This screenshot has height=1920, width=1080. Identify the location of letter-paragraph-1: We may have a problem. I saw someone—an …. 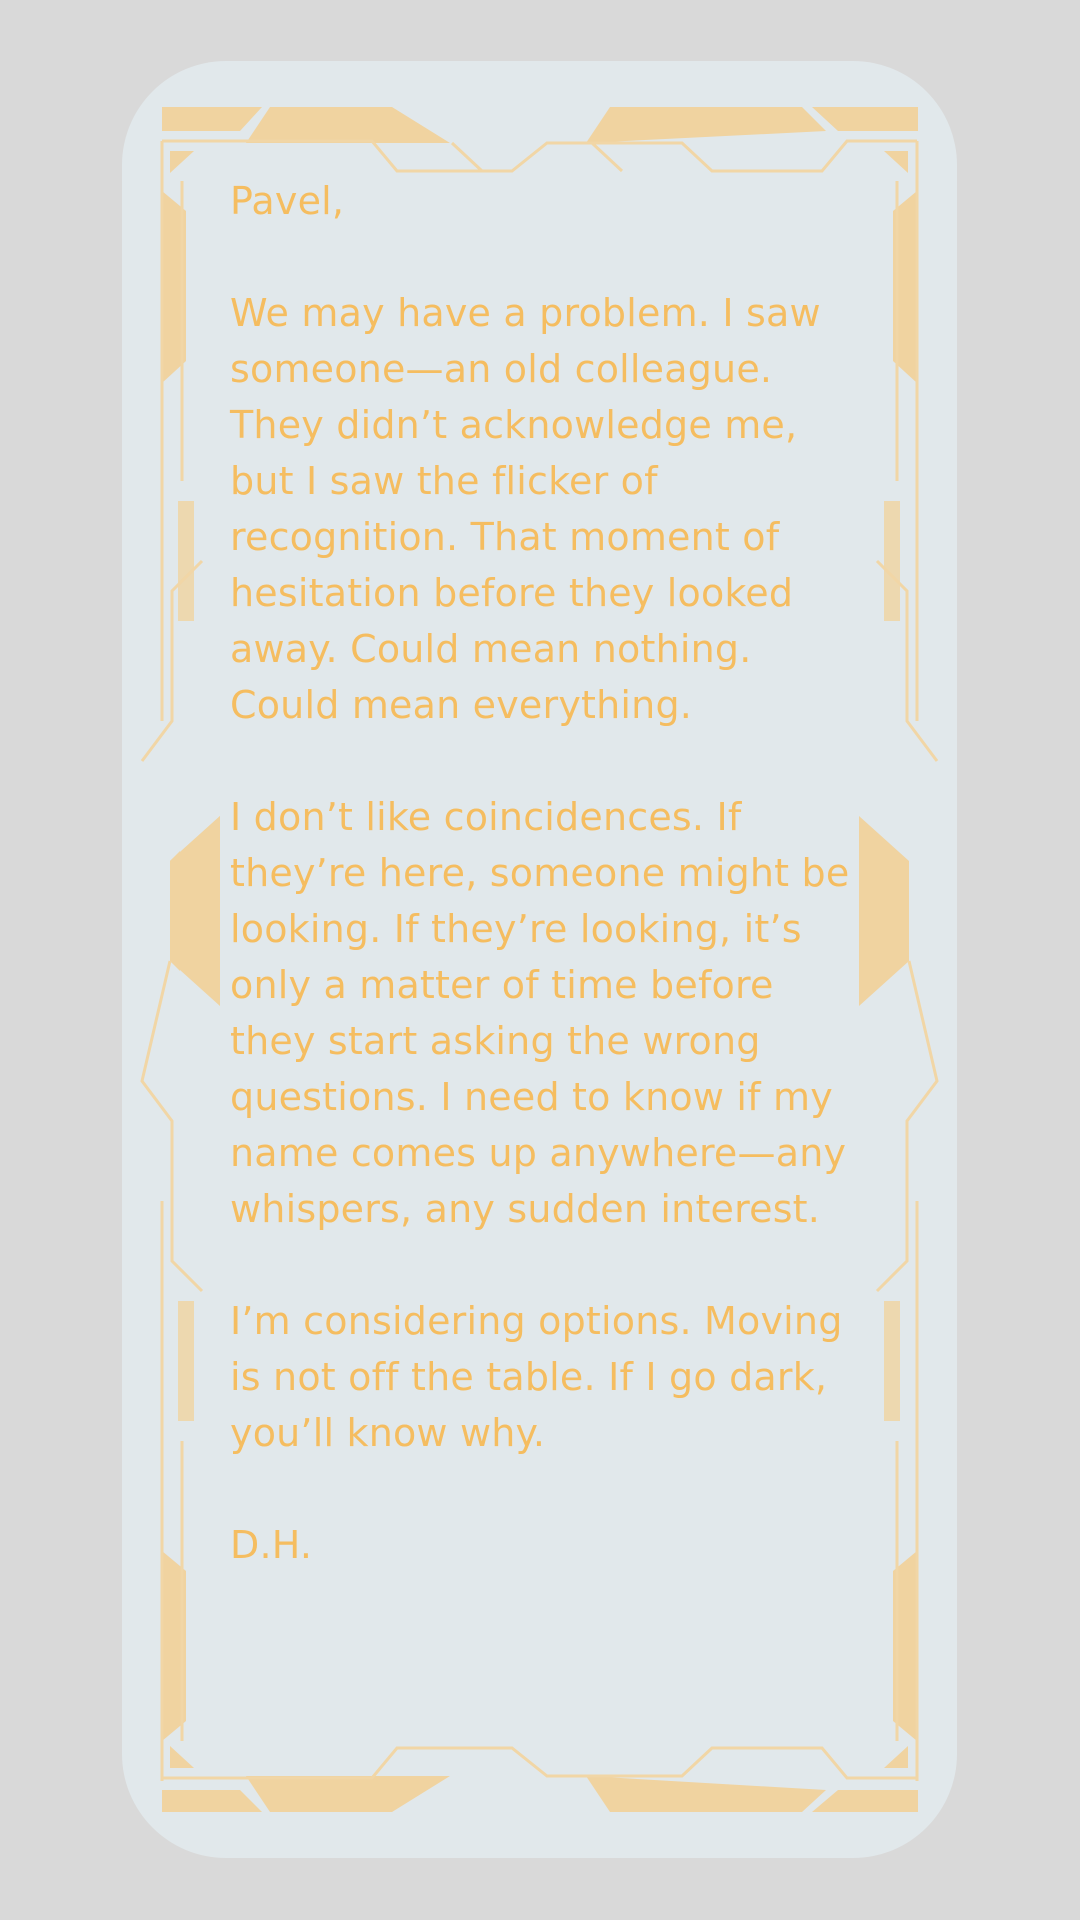
(525, 509).